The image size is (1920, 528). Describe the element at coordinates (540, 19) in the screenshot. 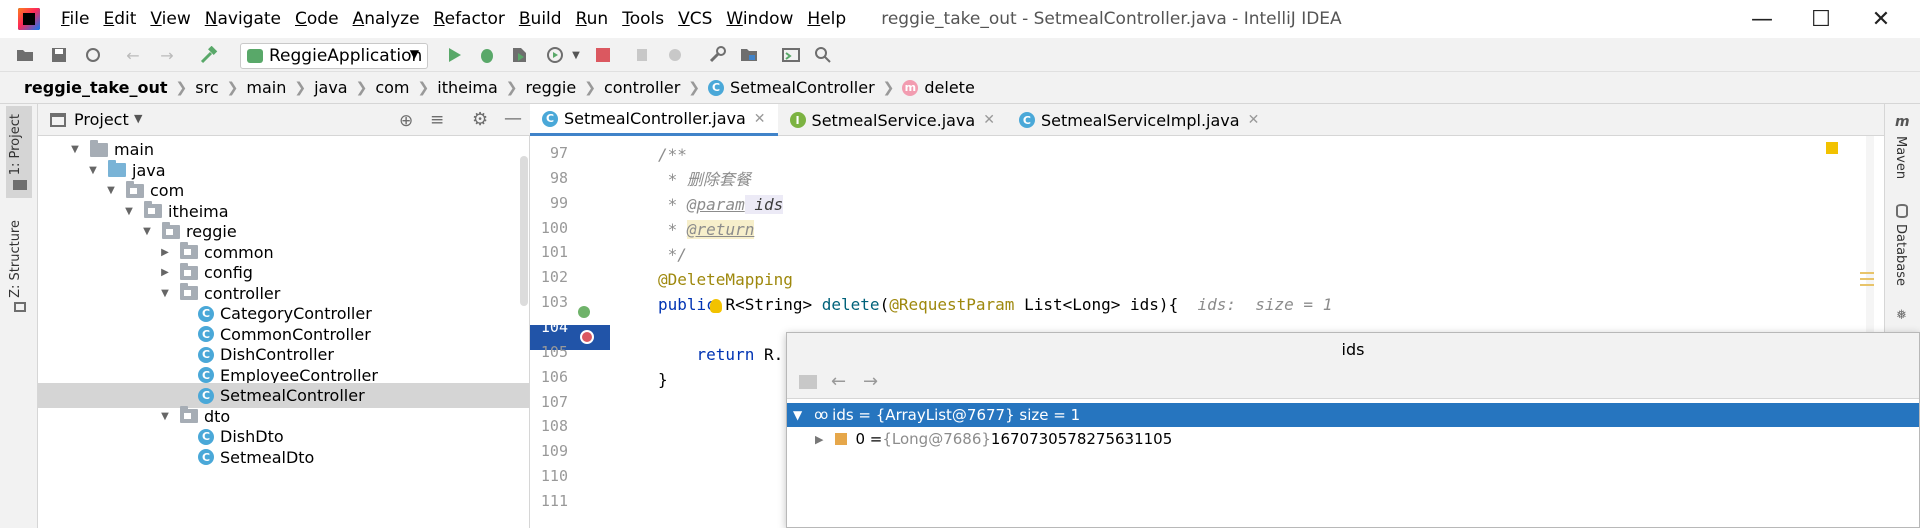

I see `menu-item-build: Build` at that location.